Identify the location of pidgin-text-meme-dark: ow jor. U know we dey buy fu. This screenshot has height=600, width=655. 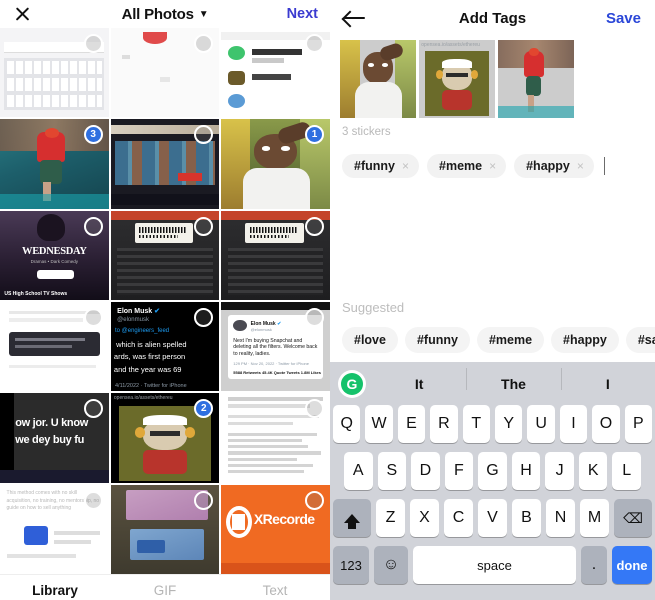
(54, 438).